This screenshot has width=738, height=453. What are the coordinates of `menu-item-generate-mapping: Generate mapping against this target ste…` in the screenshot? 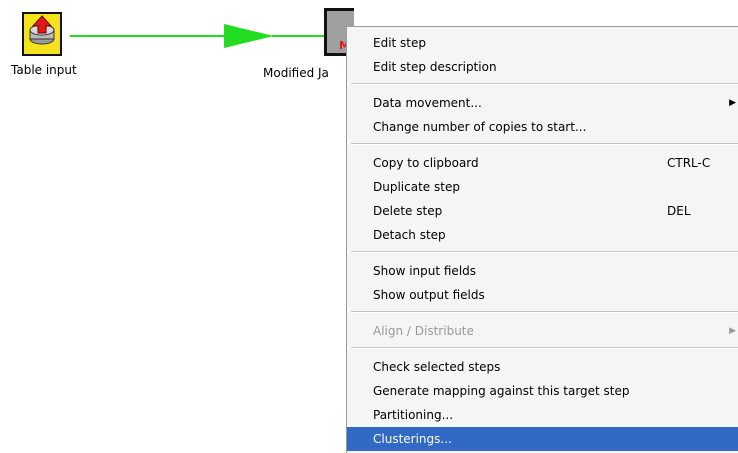 It's located at (542, 391).